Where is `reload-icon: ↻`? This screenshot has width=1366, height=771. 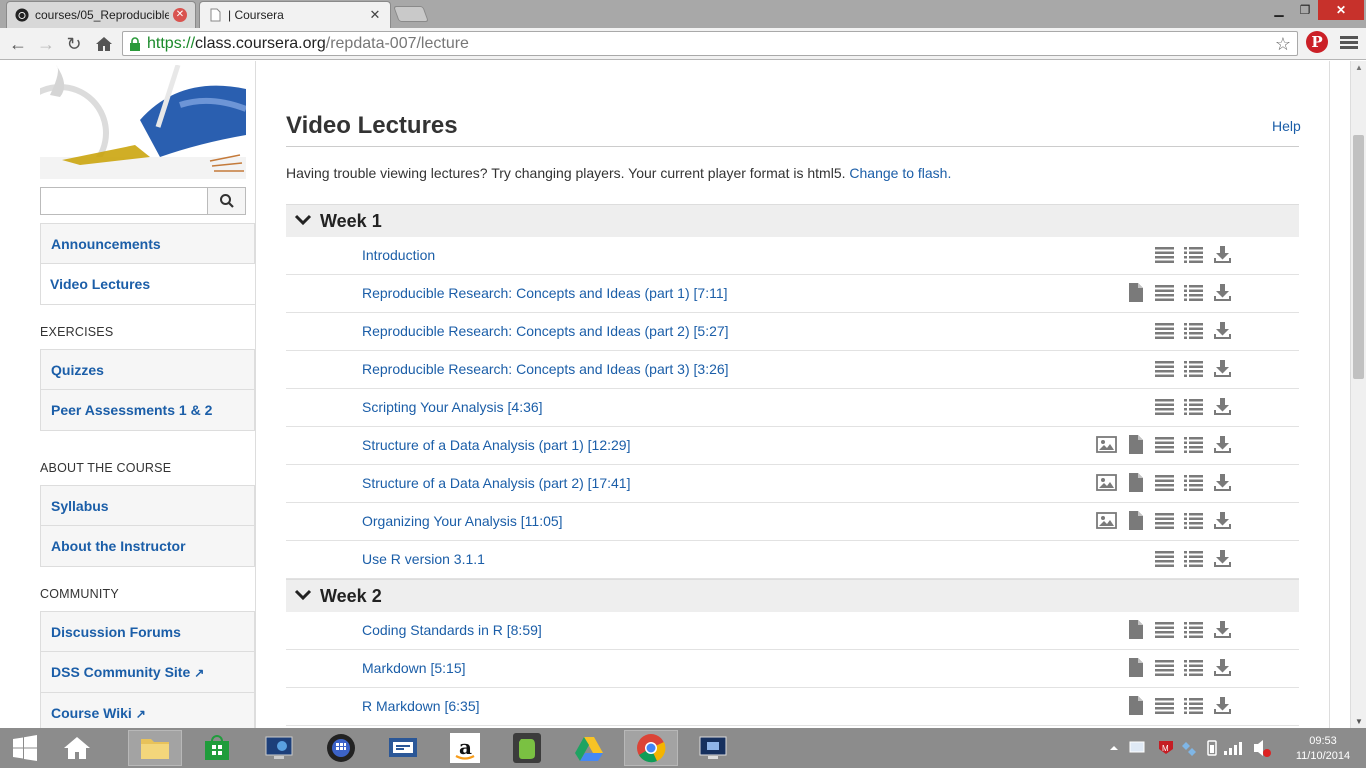 reload-icon: ↻ is located at coordinates (74, 44).